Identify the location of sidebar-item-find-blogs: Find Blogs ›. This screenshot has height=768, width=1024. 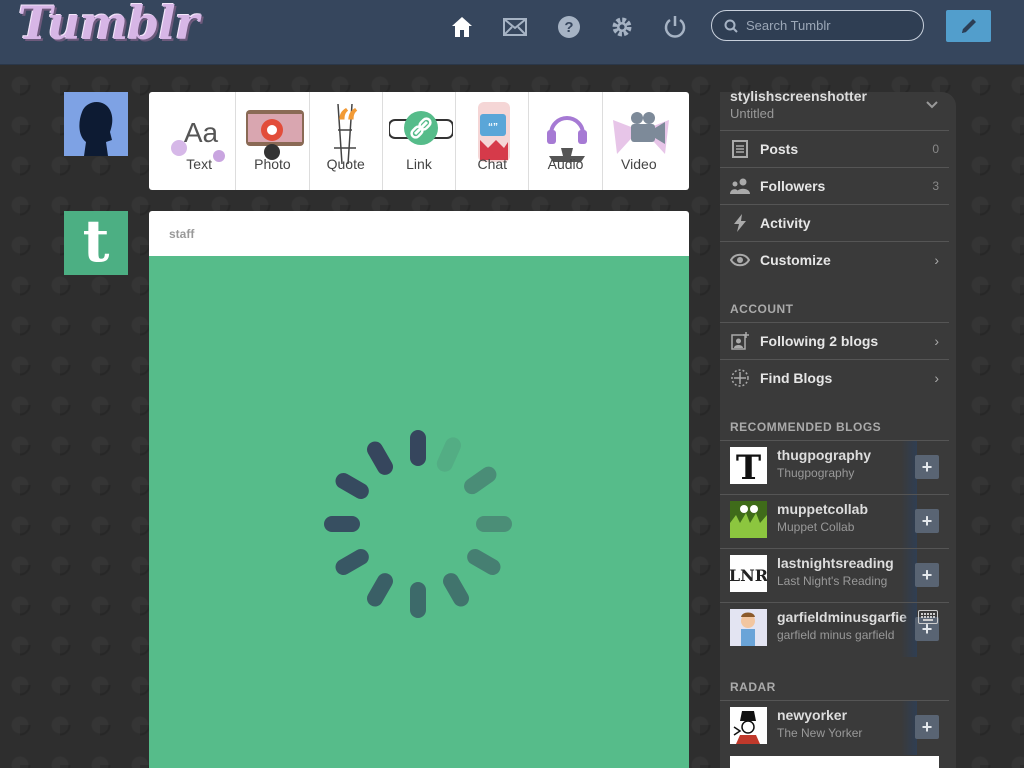
(834, 377).